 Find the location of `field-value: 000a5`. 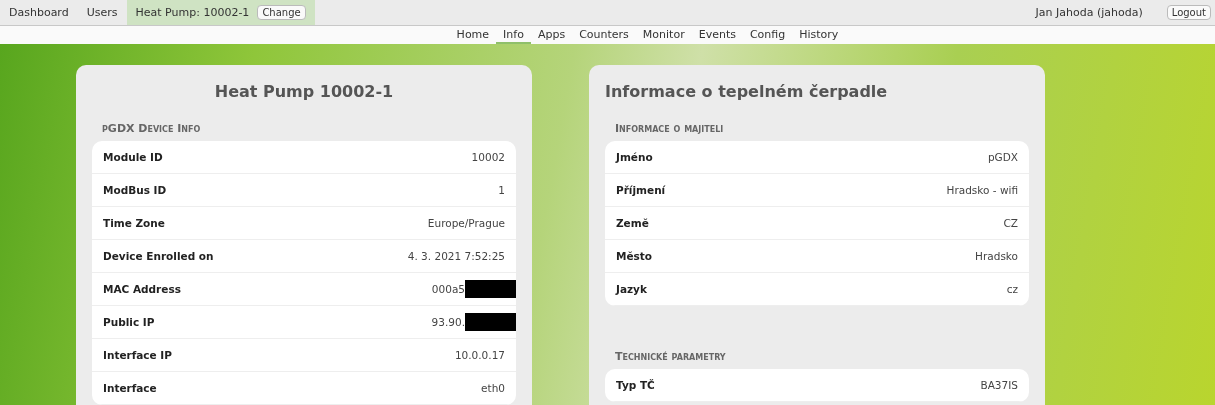

field-value: 000a5 is located at coordinates (448, 289).